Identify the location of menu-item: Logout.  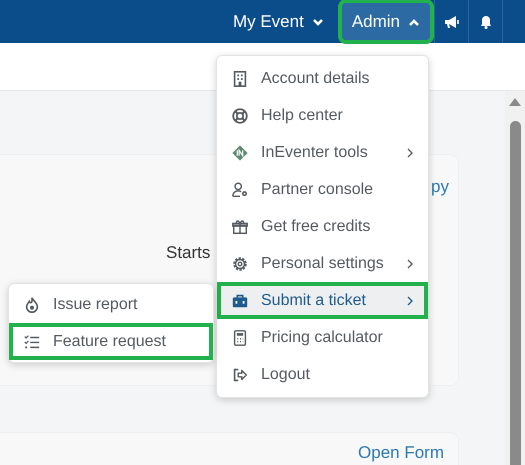
(322, 374).